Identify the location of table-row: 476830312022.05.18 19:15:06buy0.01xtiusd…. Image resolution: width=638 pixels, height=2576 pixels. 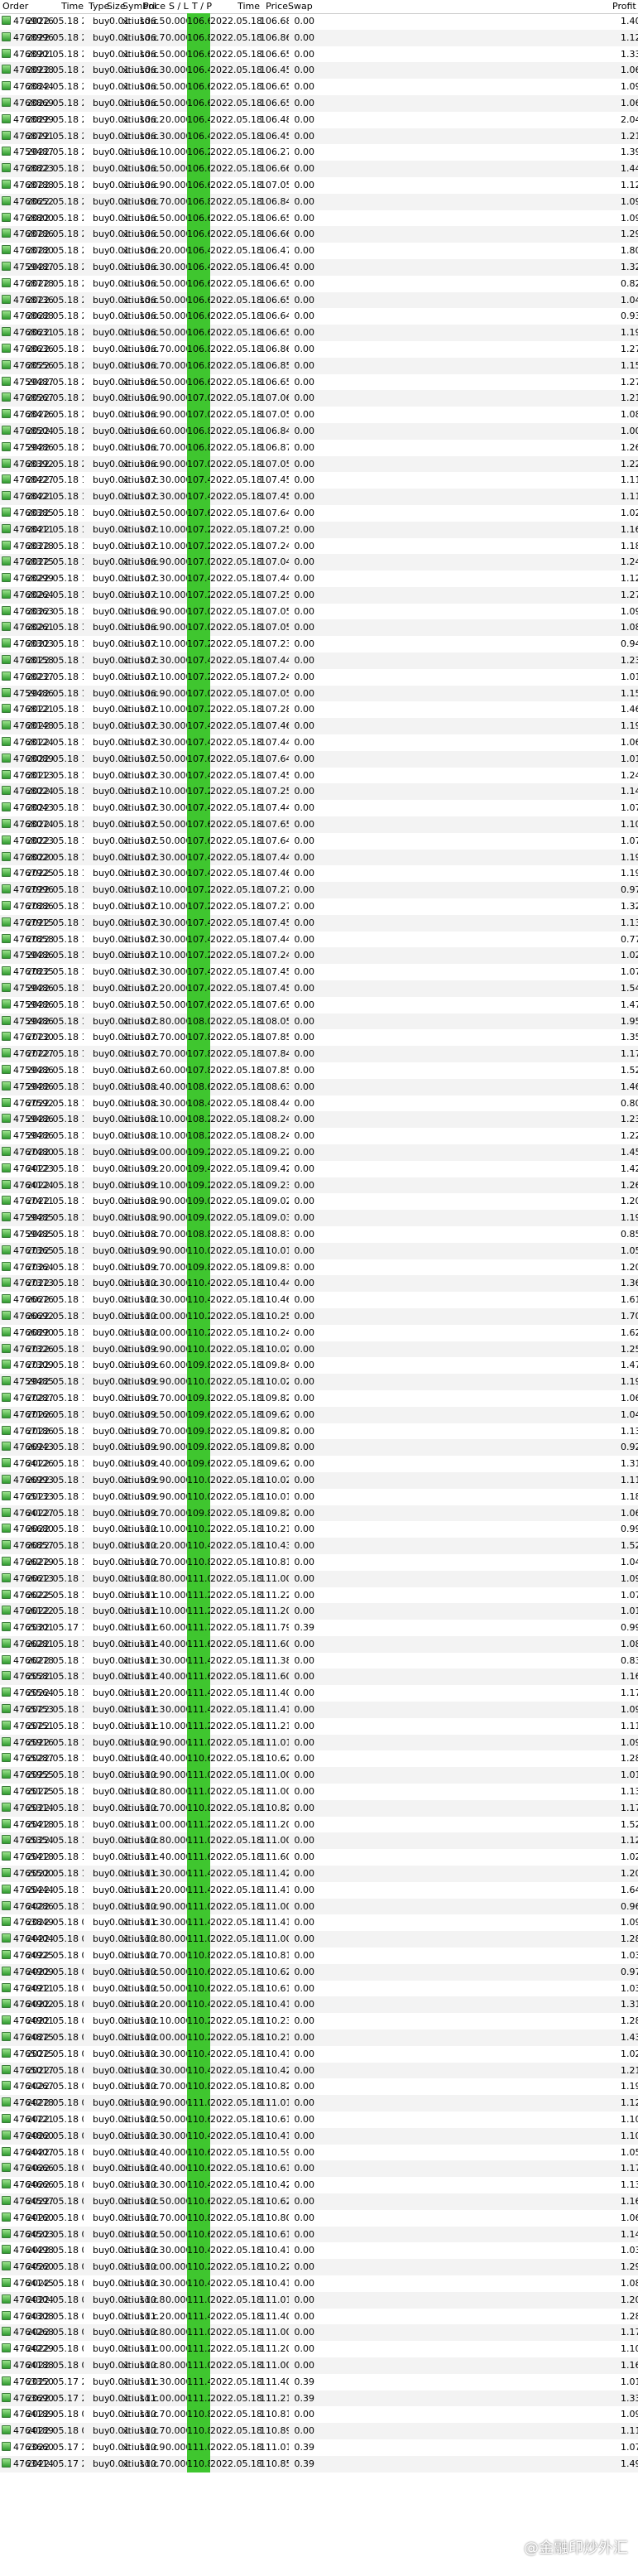
(319, 644).